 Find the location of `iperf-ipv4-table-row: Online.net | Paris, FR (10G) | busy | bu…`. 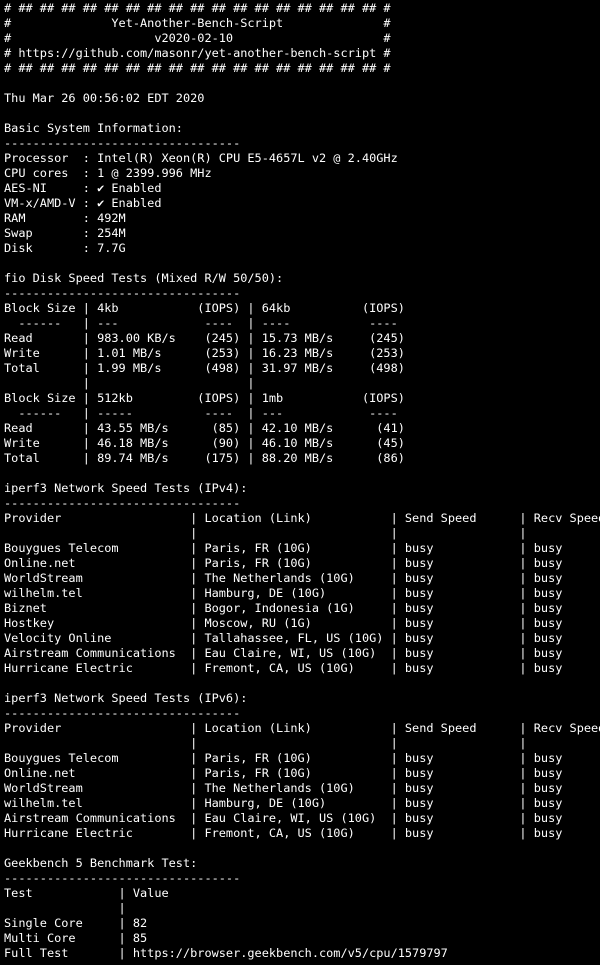

iperf-ipv4-table-row: Online.net | Paris, FR (10G) | busy | bu… is located at coordinates (283, 563).